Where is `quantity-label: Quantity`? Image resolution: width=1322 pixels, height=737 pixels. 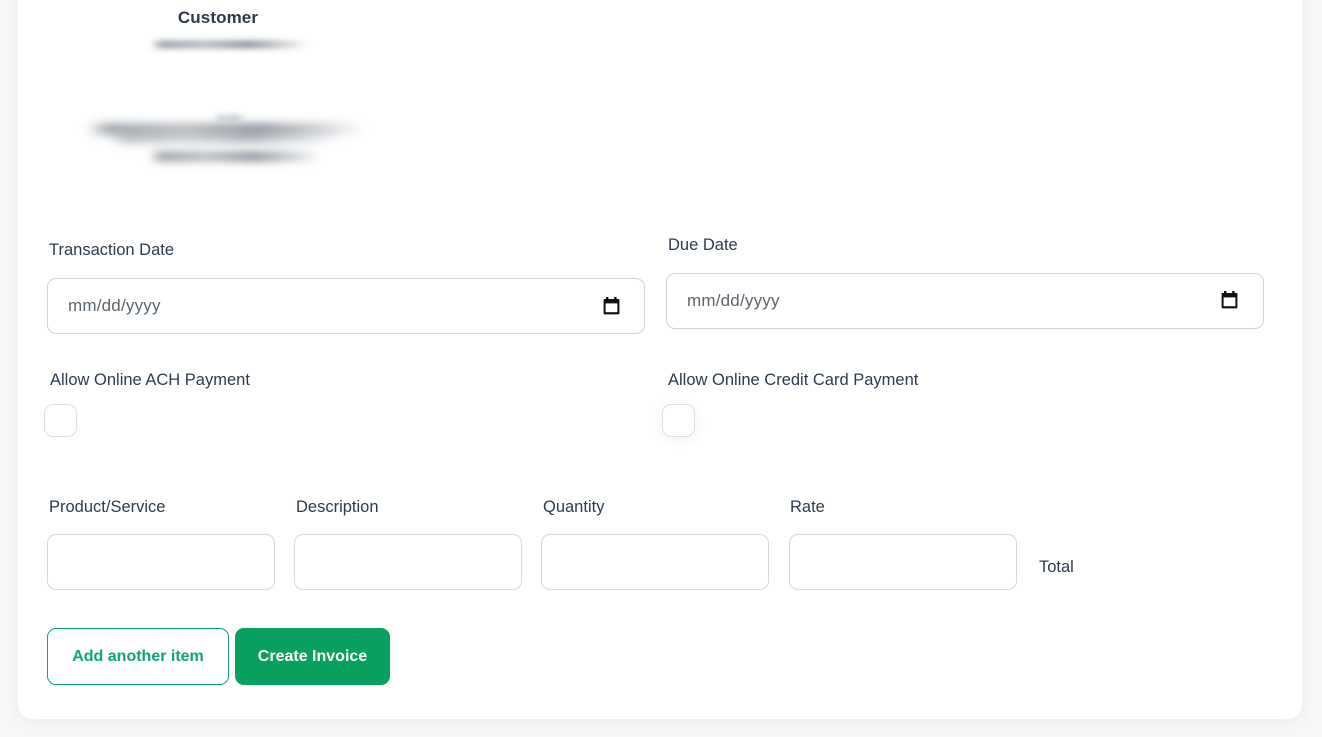 quantity-label: Quantity is located at coordinates (574, 507).